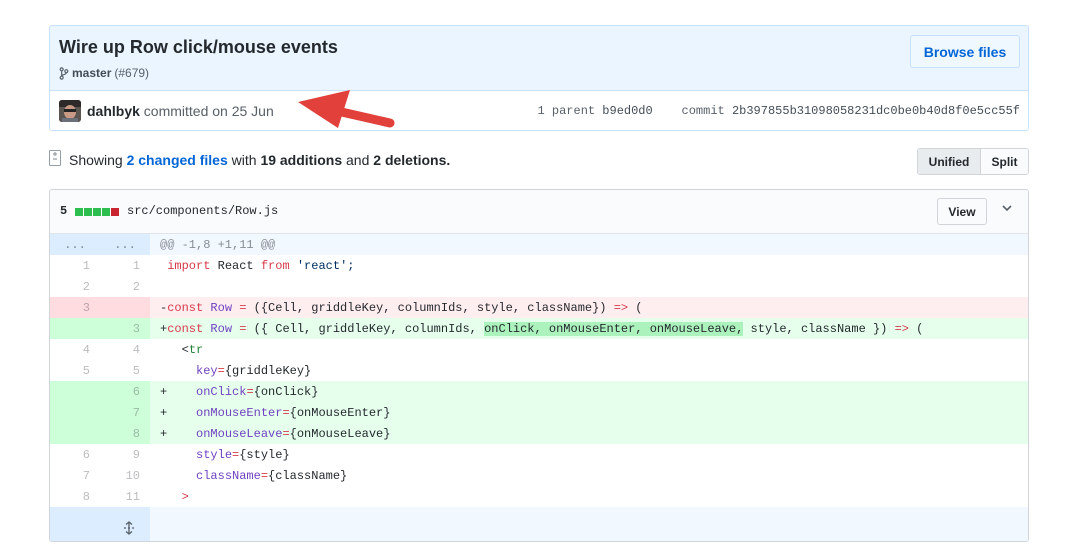  Describe the element at coordinates (1004, 161) in the screenshot. I see `split-button: Split` at that location.